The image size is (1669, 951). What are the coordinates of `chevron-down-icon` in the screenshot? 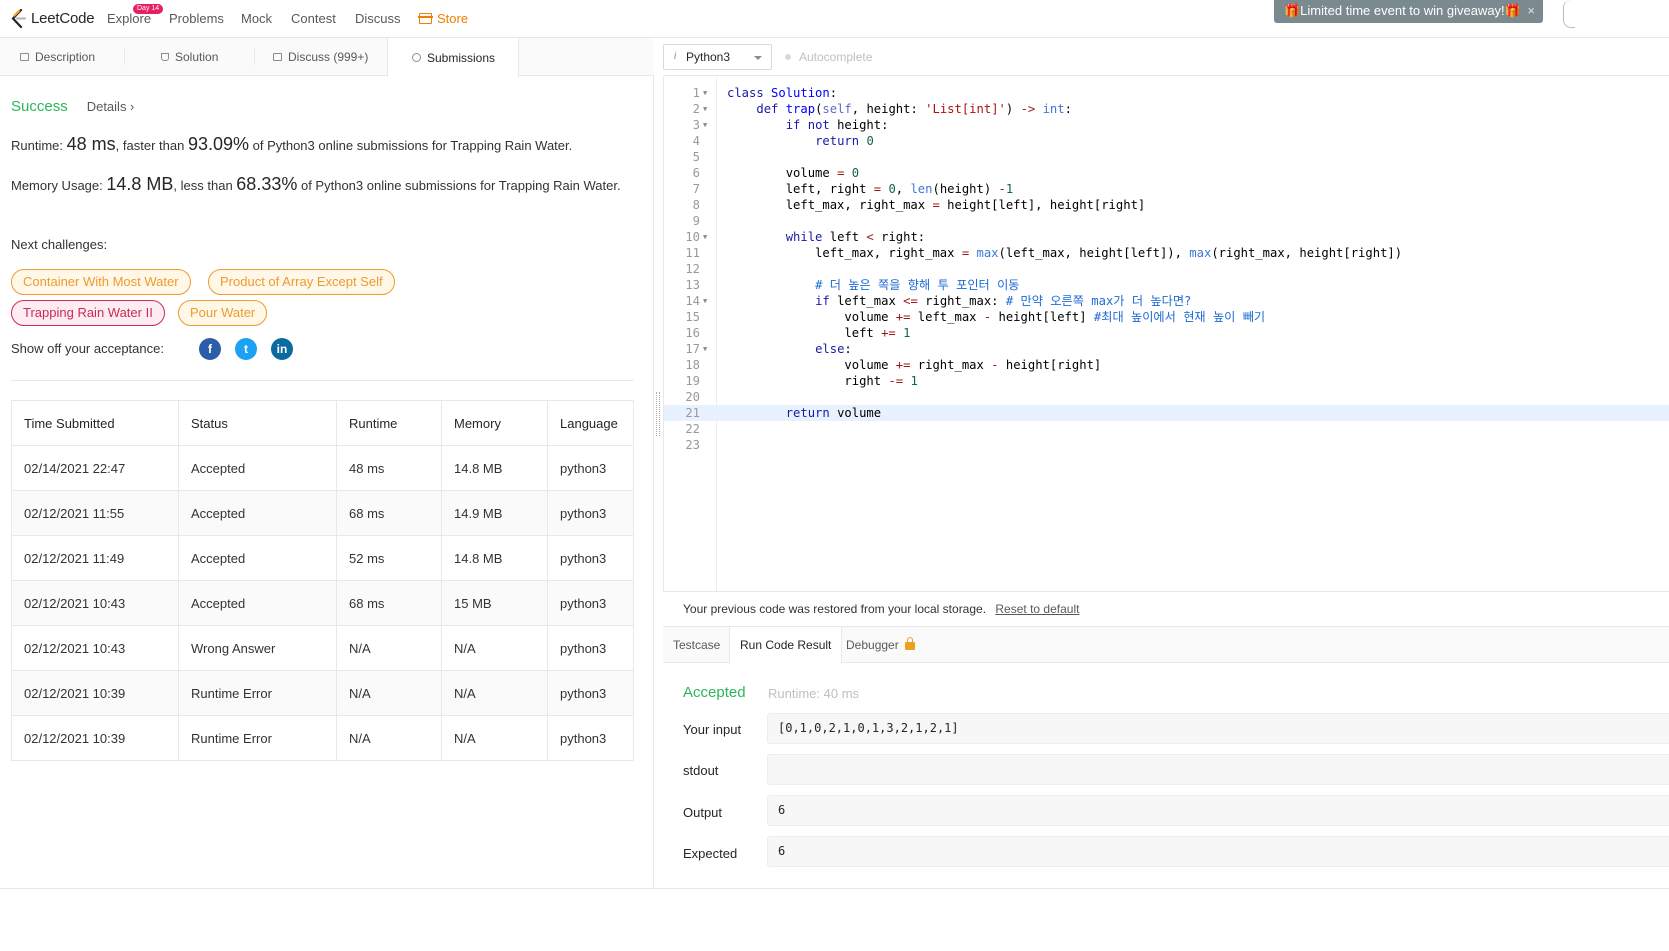 It's located at (758, 58).